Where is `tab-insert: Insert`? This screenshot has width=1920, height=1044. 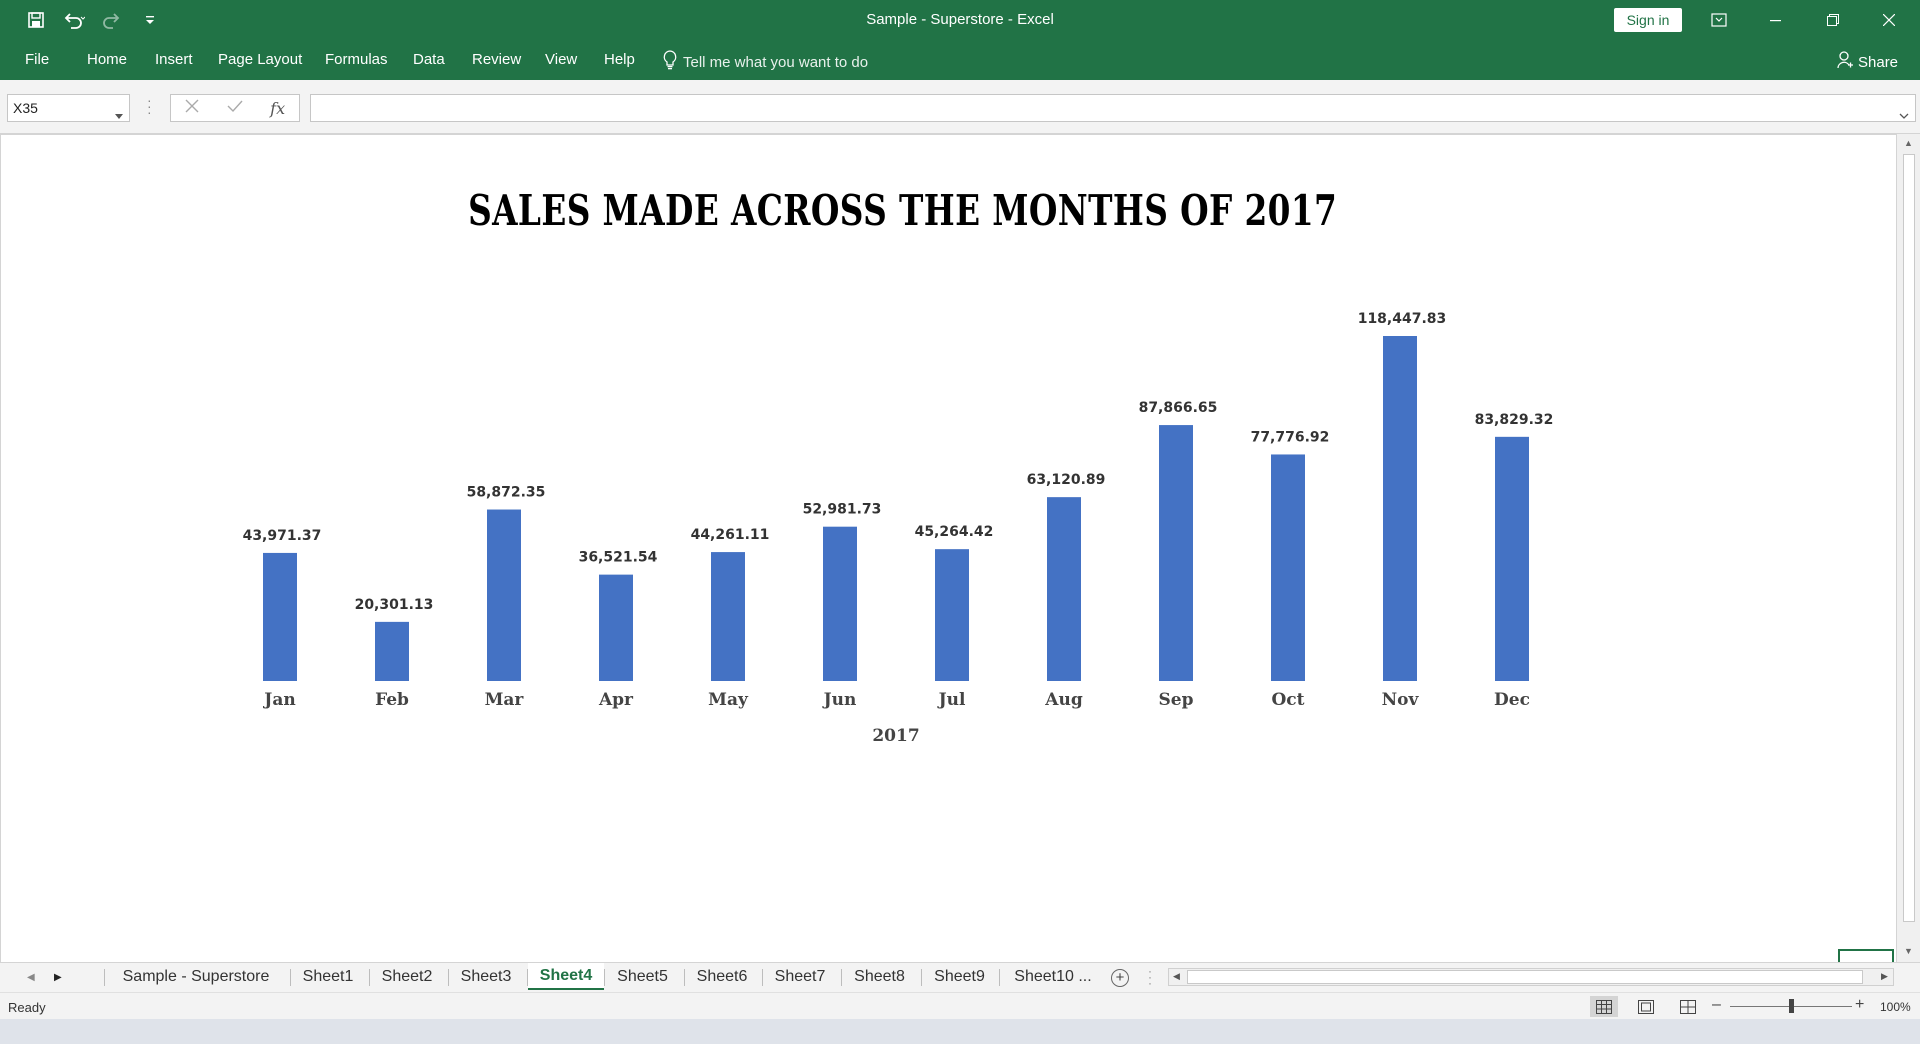
tab-insert: Insert is located at coordinates (174, 59).